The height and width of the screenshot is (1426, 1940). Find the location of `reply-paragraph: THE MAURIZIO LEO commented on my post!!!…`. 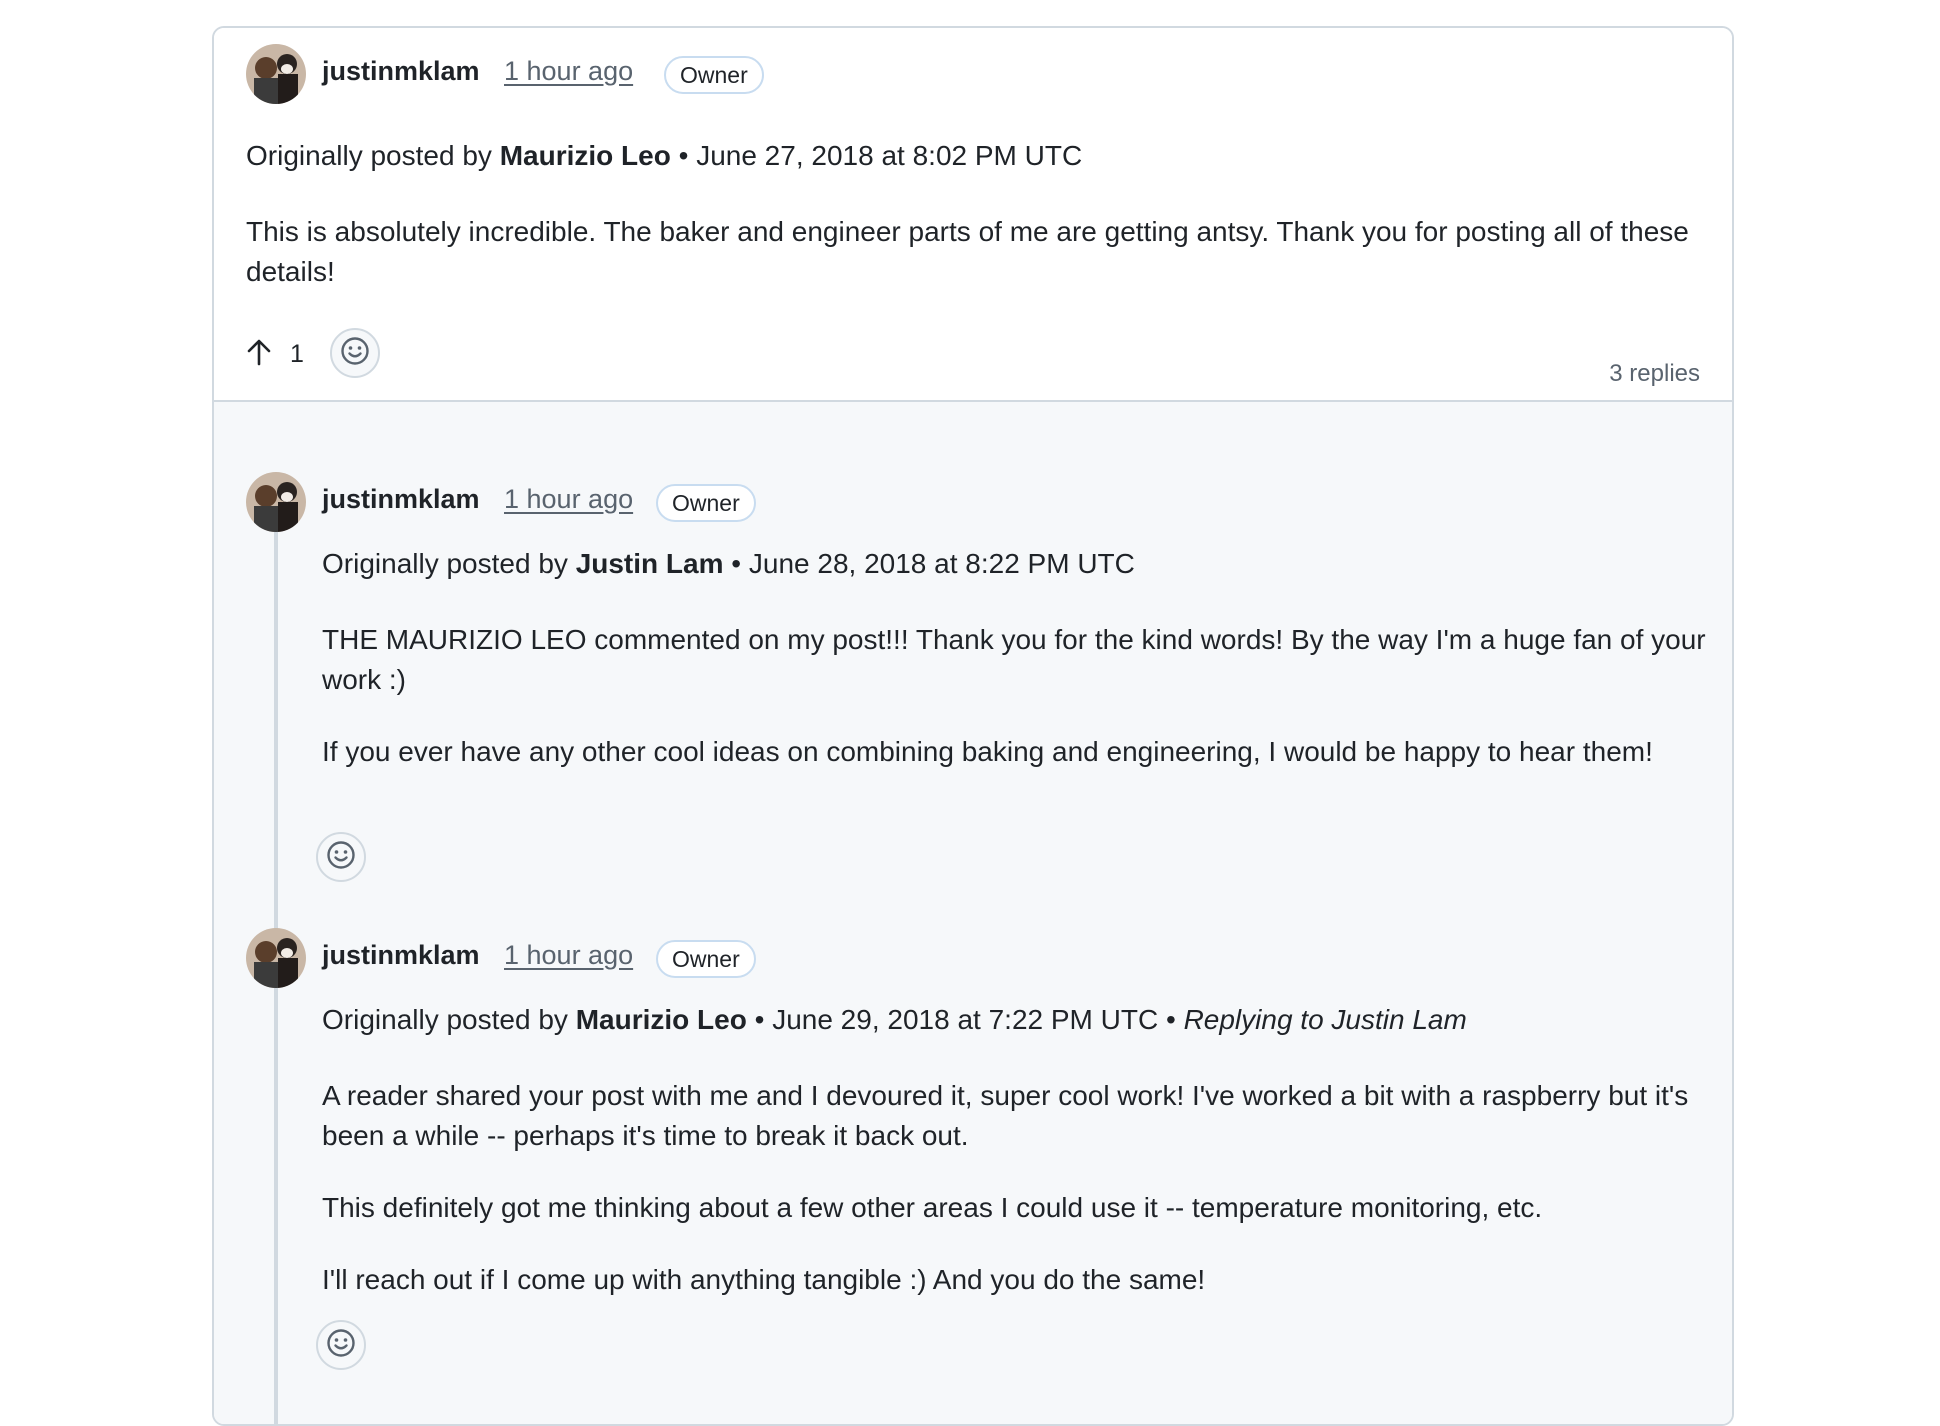

reply-paragraph: THE MAURIZIO LEO commented on my post!!!… is located at coordinates (1014, 659).